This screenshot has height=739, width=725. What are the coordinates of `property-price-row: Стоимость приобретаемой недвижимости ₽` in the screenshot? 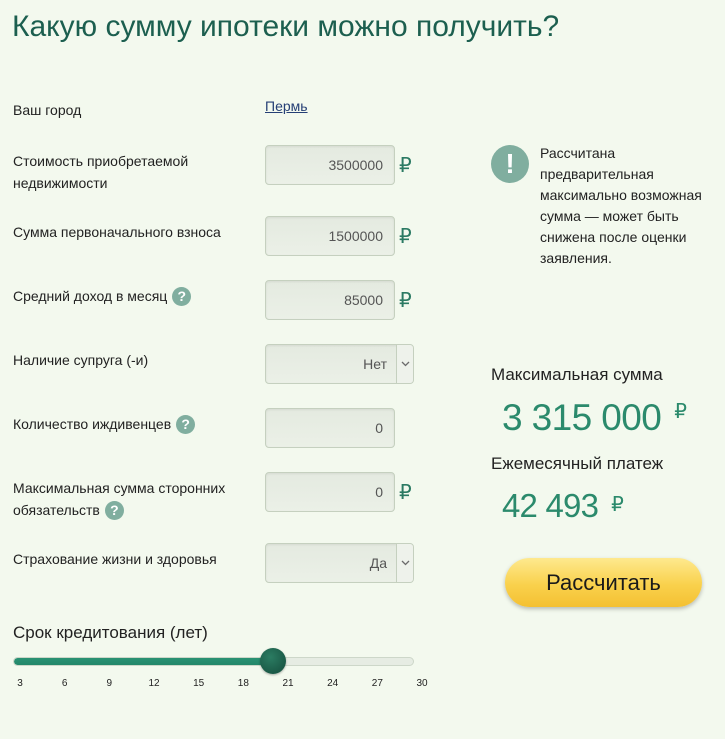 It's located at (215, 168).